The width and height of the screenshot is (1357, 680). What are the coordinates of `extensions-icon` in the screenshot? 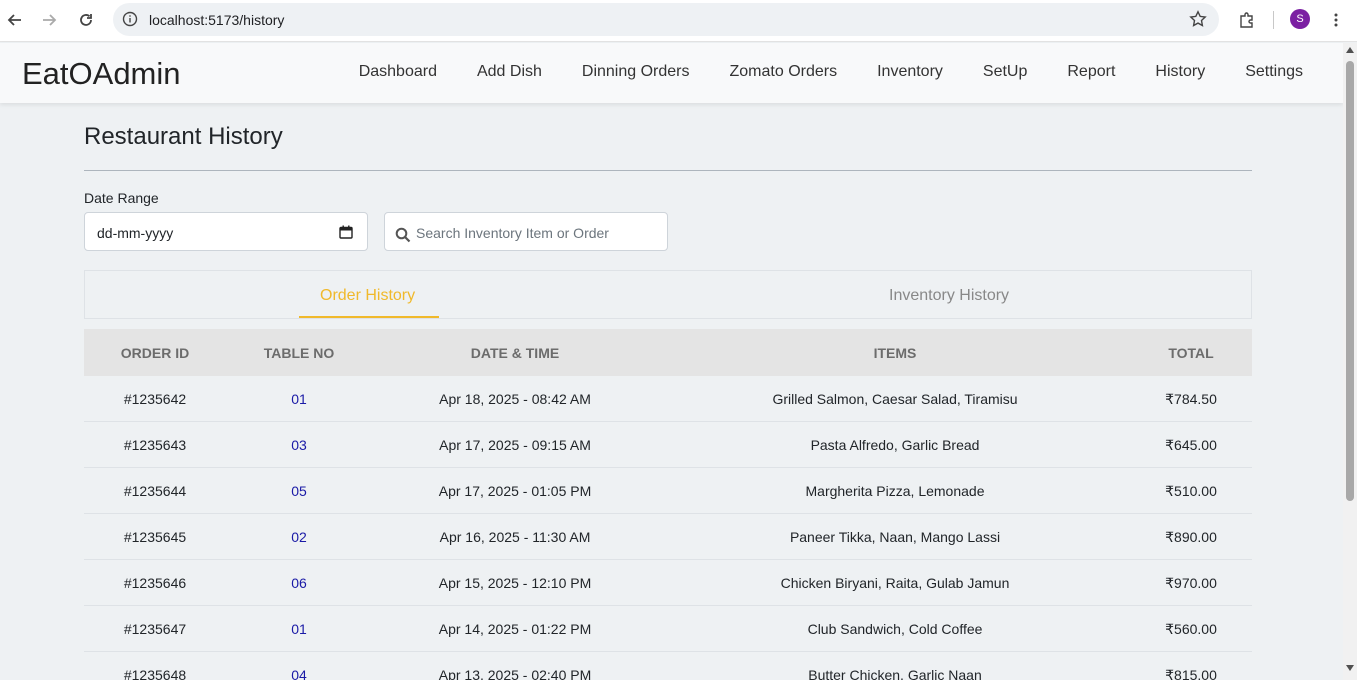 It's located at (1247, 20).